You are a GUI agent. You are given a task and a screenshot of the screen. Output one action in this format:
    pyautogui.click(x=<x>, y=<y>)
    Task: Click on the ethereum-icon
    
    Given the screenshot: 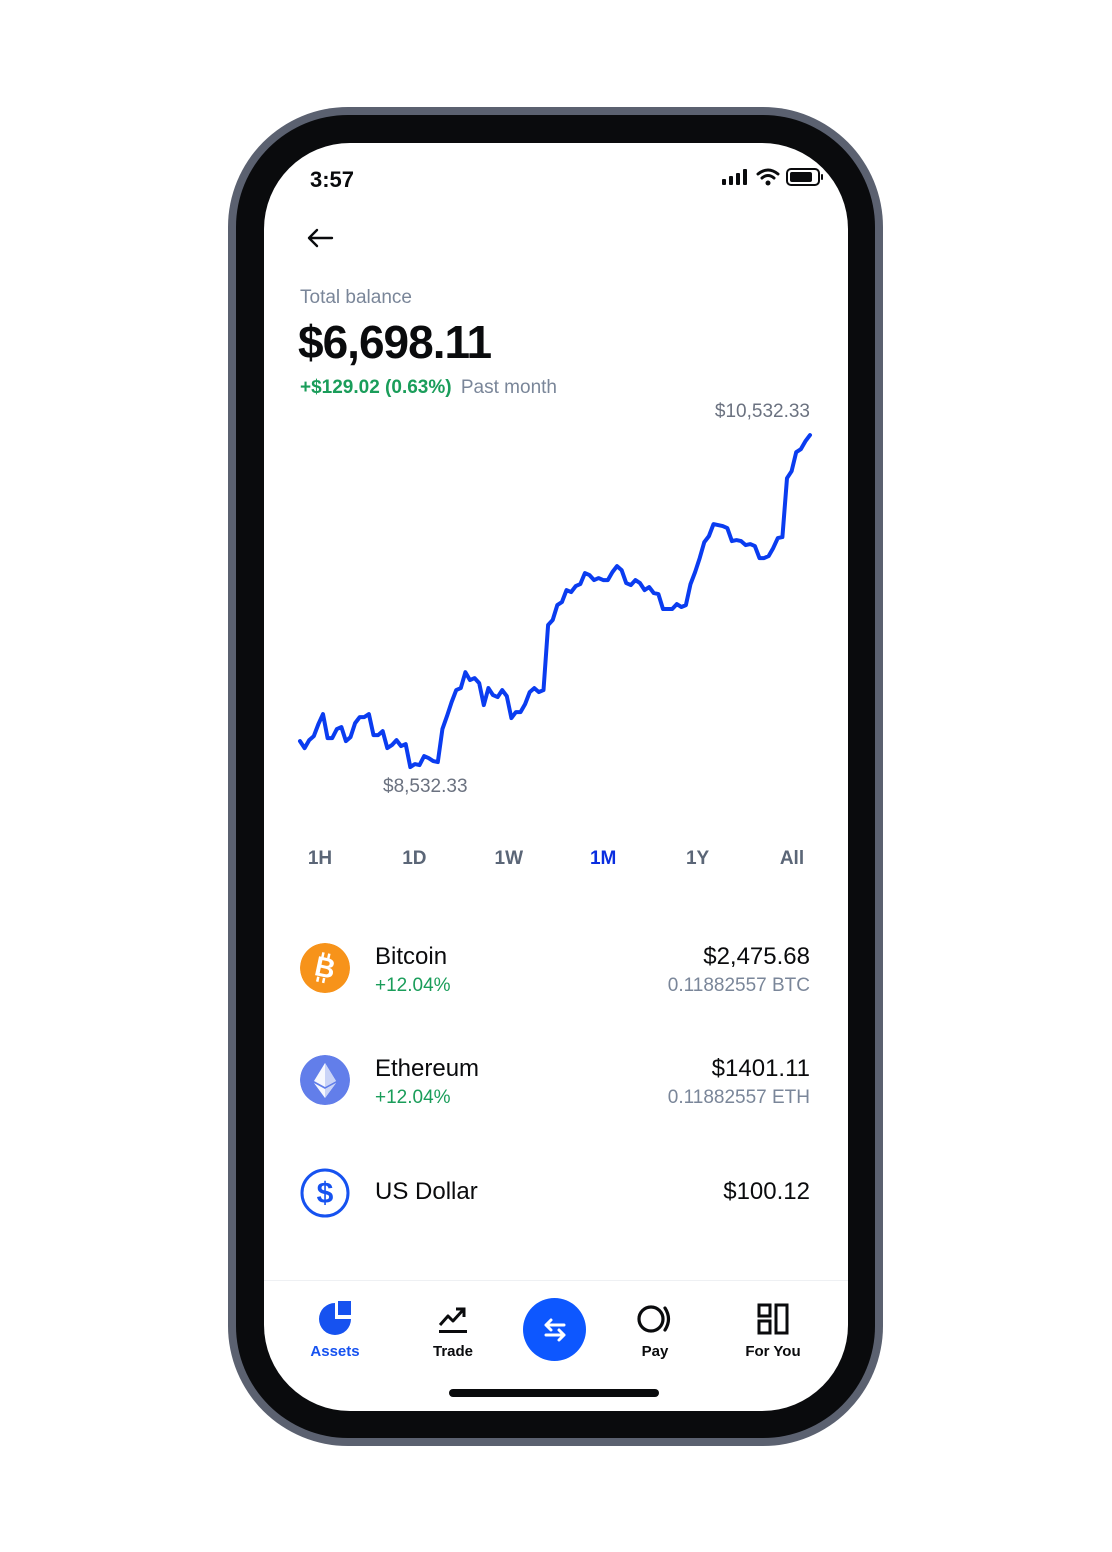 What is the action you would take?
    pyautogui.click(x=325, y=1080)
    